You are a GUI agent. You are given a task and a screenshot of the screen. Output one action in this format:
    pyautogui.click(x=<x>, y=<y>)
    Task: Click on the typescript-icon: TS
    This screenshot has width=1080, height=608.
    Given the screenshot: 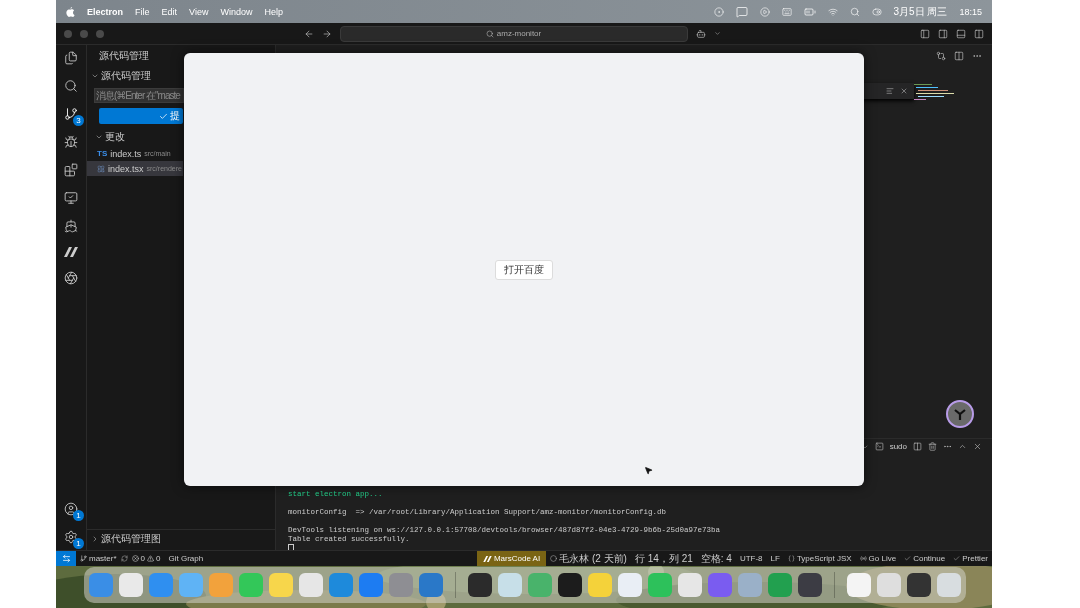 What is the action you would take?
    pyautogui.click(x=102, y=153)
    